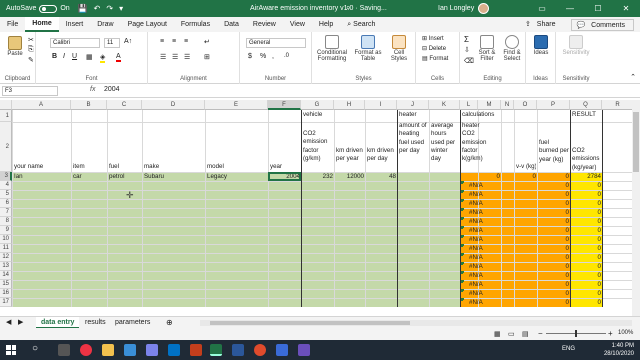 This screenshot has height=360, width=640. Describe the element at coordinates (482, 249) in the screenshot. I see `cell-l11-error: #N/A` at that location.